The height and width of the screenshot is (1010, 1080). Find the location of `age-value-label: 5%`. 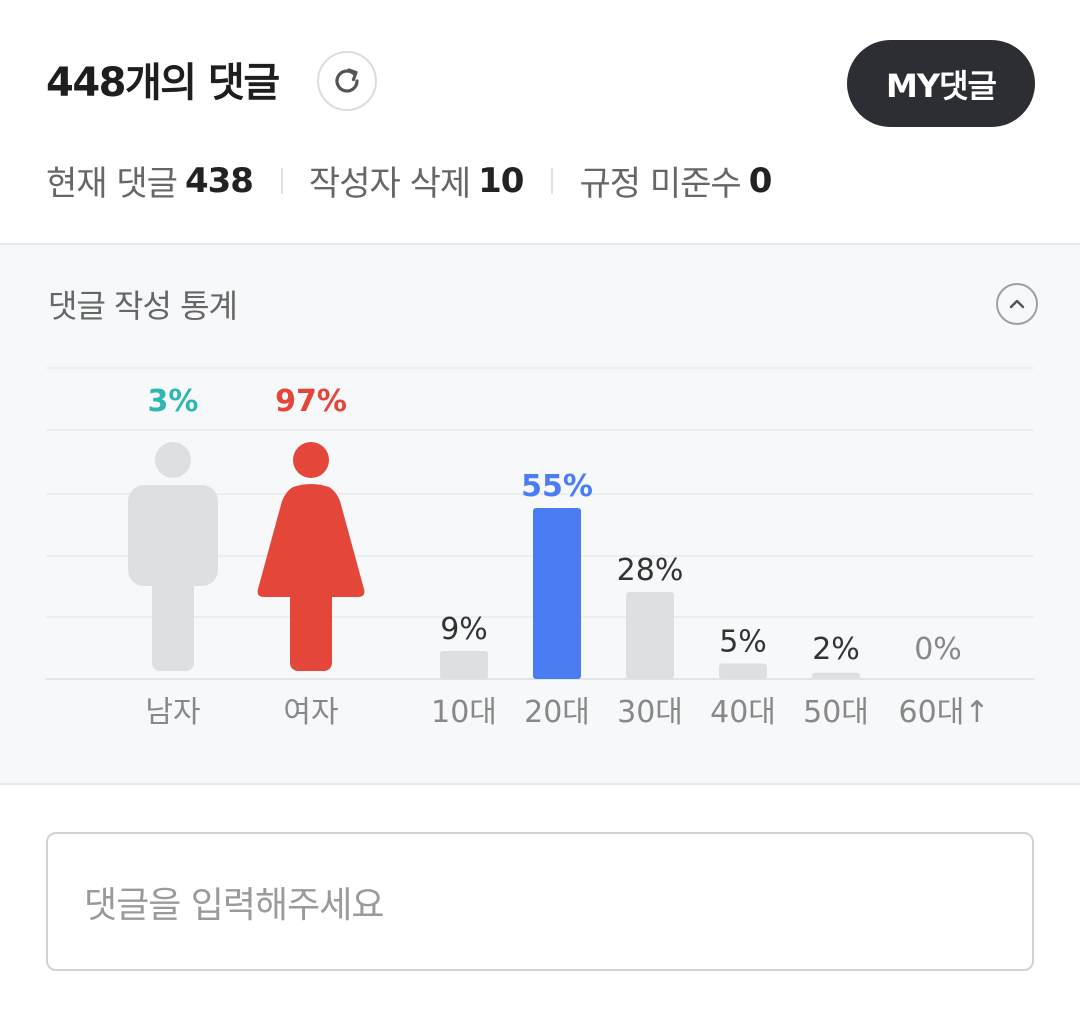

age-value-label: 5% is located at coordinates (743, 641).